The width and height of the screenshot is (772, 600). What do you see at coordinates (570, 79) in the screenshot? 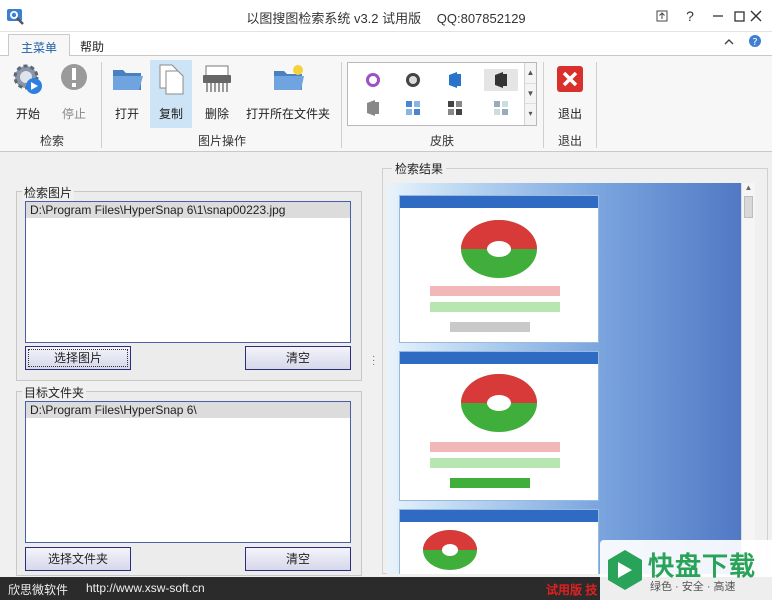
I see `exit-x-icon` at bounding box center [570, 79].